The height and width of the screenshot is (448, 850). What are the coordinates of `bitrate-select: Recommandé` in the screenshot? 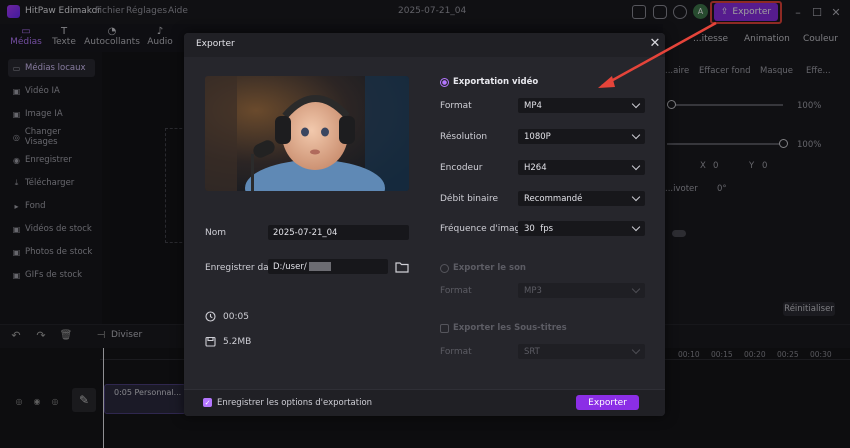 It's located at (581, 198).